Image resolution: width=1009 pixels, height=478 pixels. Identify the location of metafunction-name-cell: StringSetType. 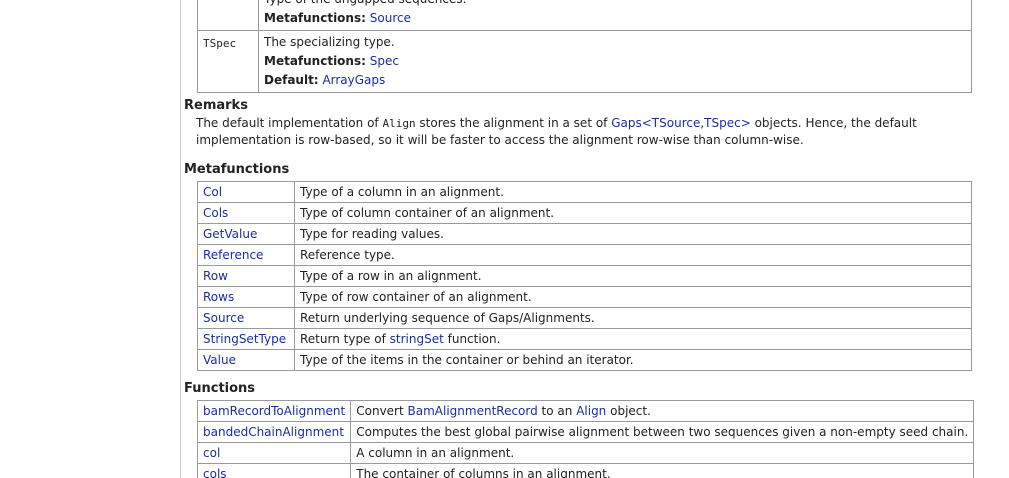
(246, 339).